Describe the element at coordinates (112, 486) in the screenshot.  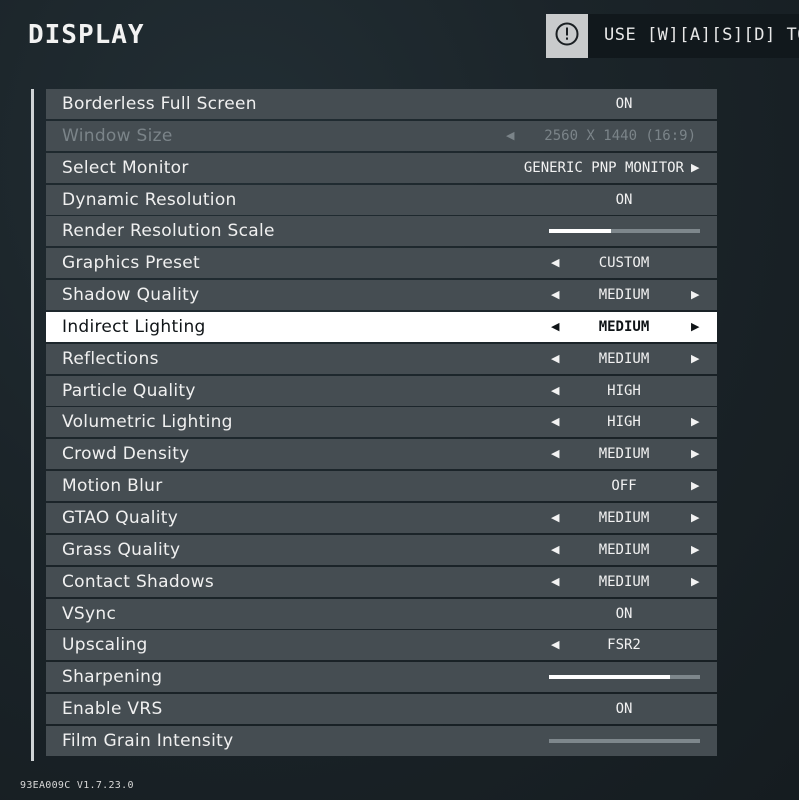
I see `setting-label: Motion Blur` at that location.